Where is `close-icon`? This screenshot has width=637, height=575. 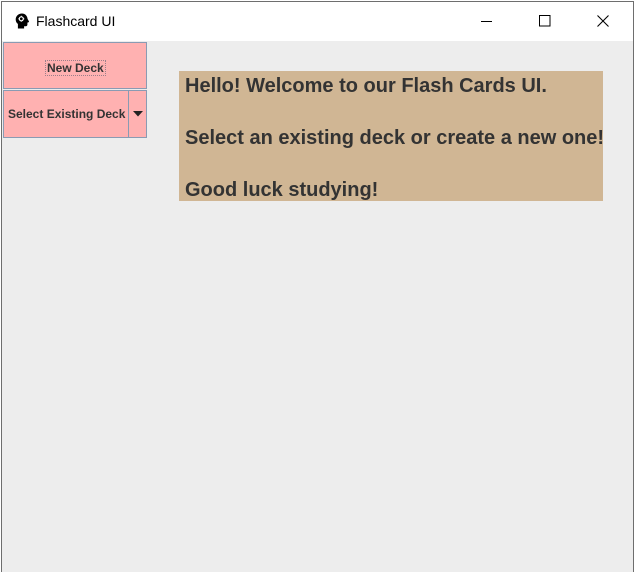
close-icon is located at coordinates (603, 21).